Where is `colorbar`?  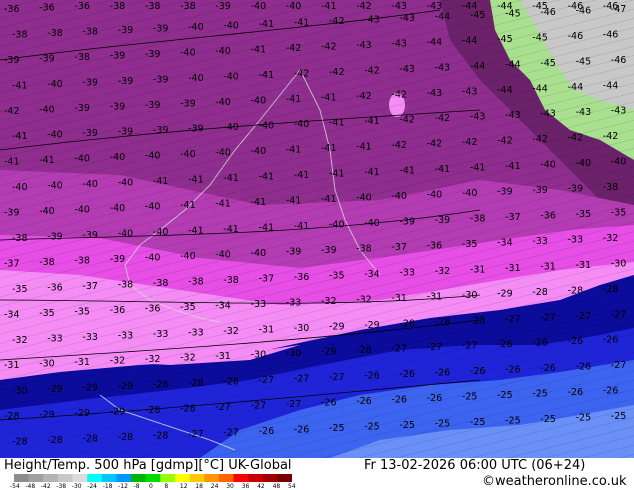
colorbar is located at coordinates (153, 478).